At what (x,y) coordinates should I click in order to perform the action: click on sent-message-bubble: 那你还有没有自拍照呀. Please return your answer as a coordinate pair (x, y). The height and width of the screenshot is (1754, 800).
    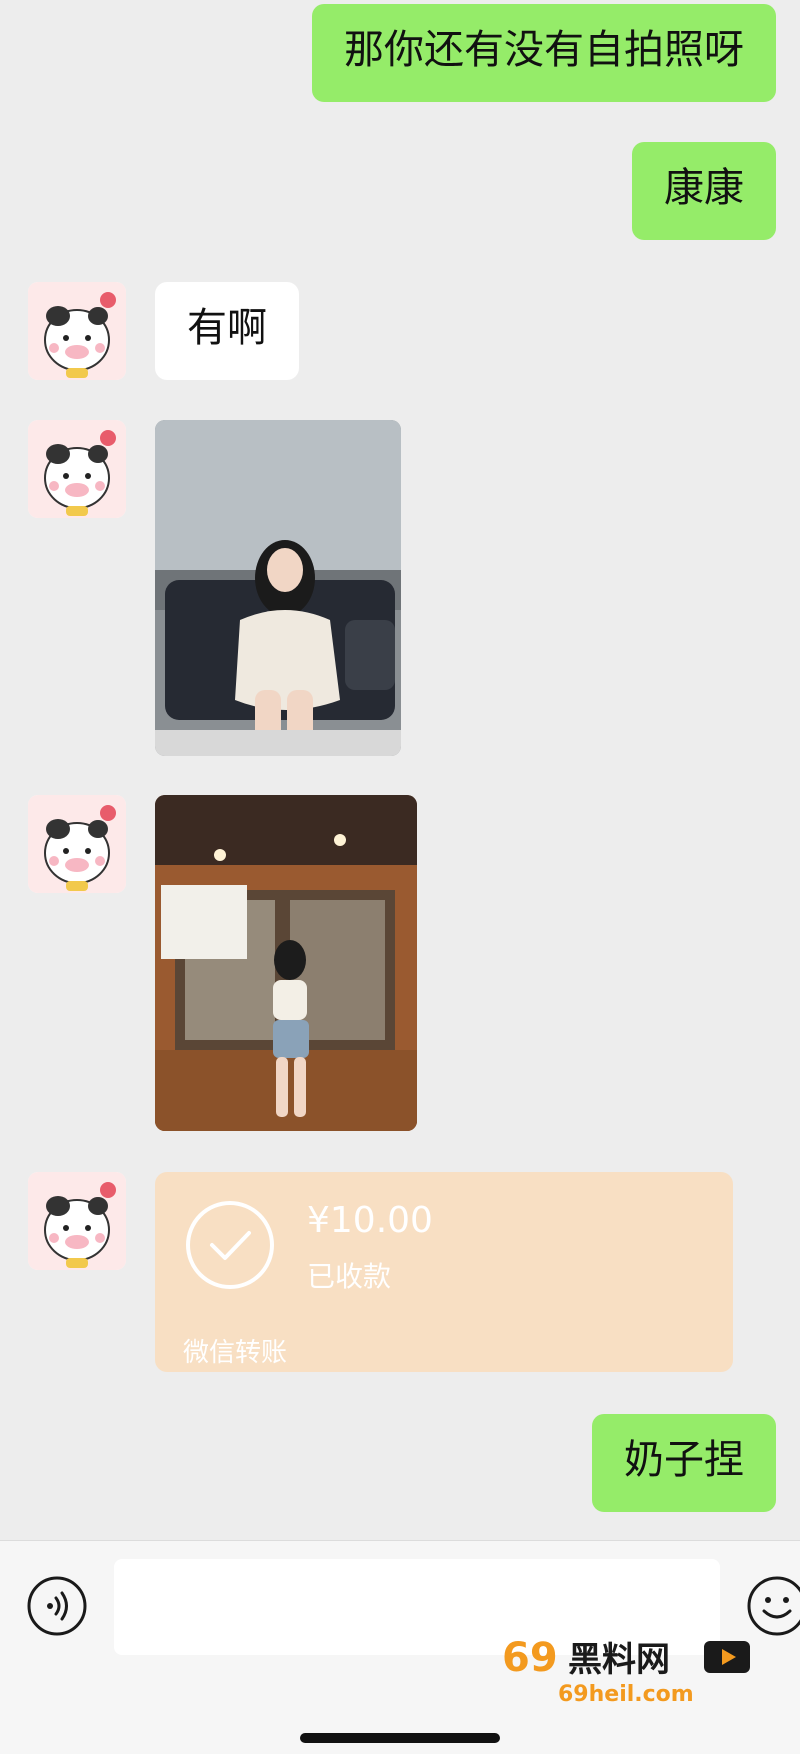
    Looking at the image, I should click on (544, 53).